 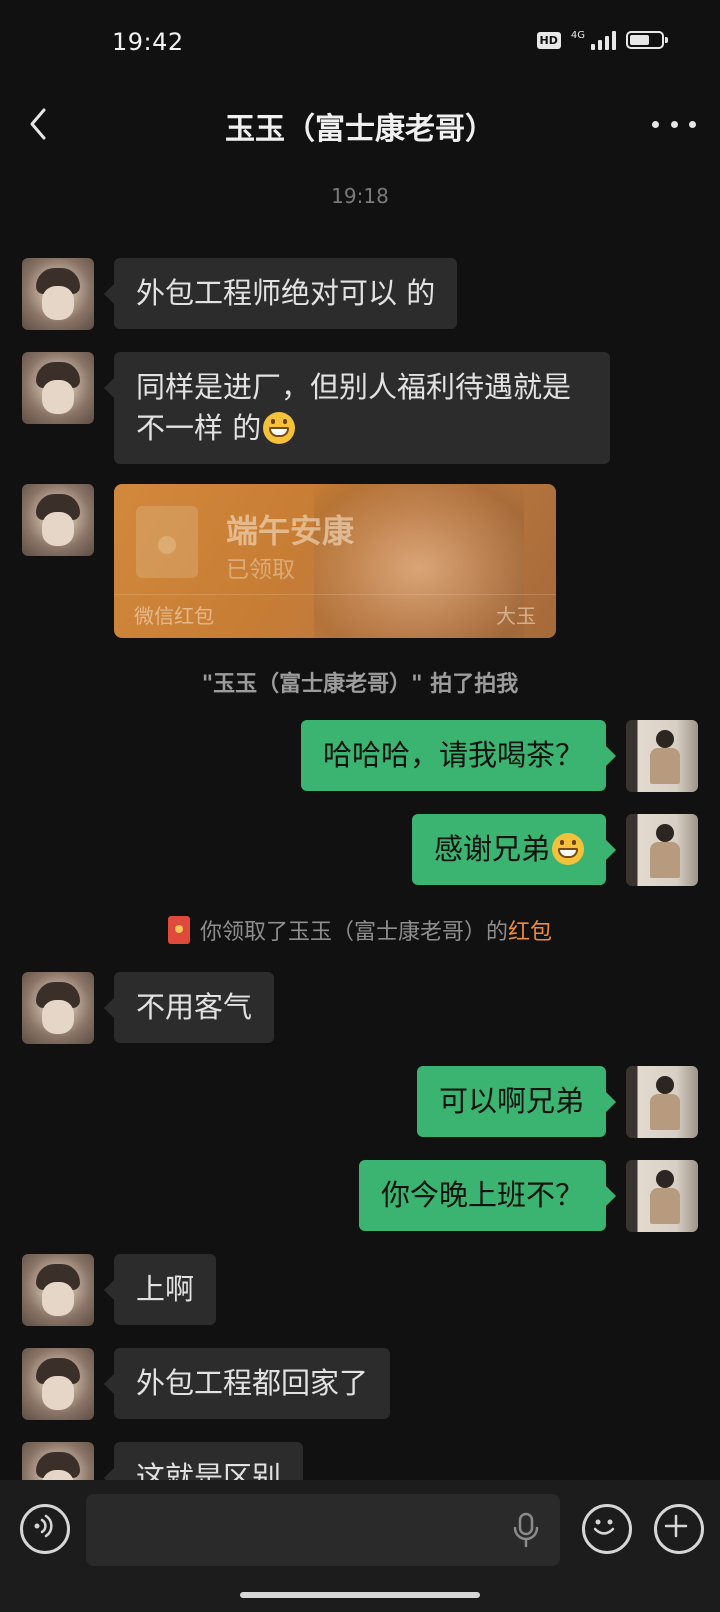 What do you see at coordinates (548, 40) in the screenshot?
I see `hd-badge: HD` at bounding box center [548, 40].